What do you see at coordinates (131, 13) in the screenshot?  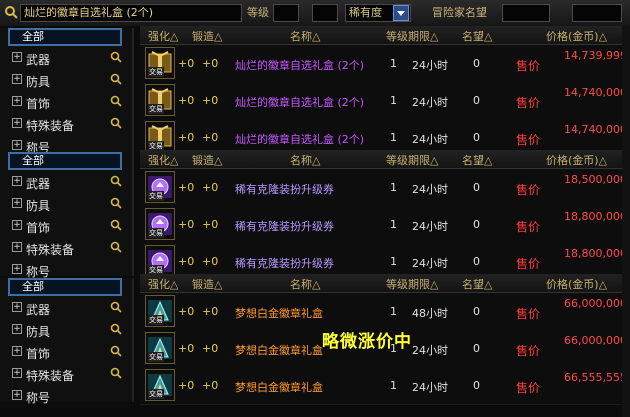 I see `search-input: 灿烂的徽章自选礼盒 (2个)` at bounding box center [131, 13].